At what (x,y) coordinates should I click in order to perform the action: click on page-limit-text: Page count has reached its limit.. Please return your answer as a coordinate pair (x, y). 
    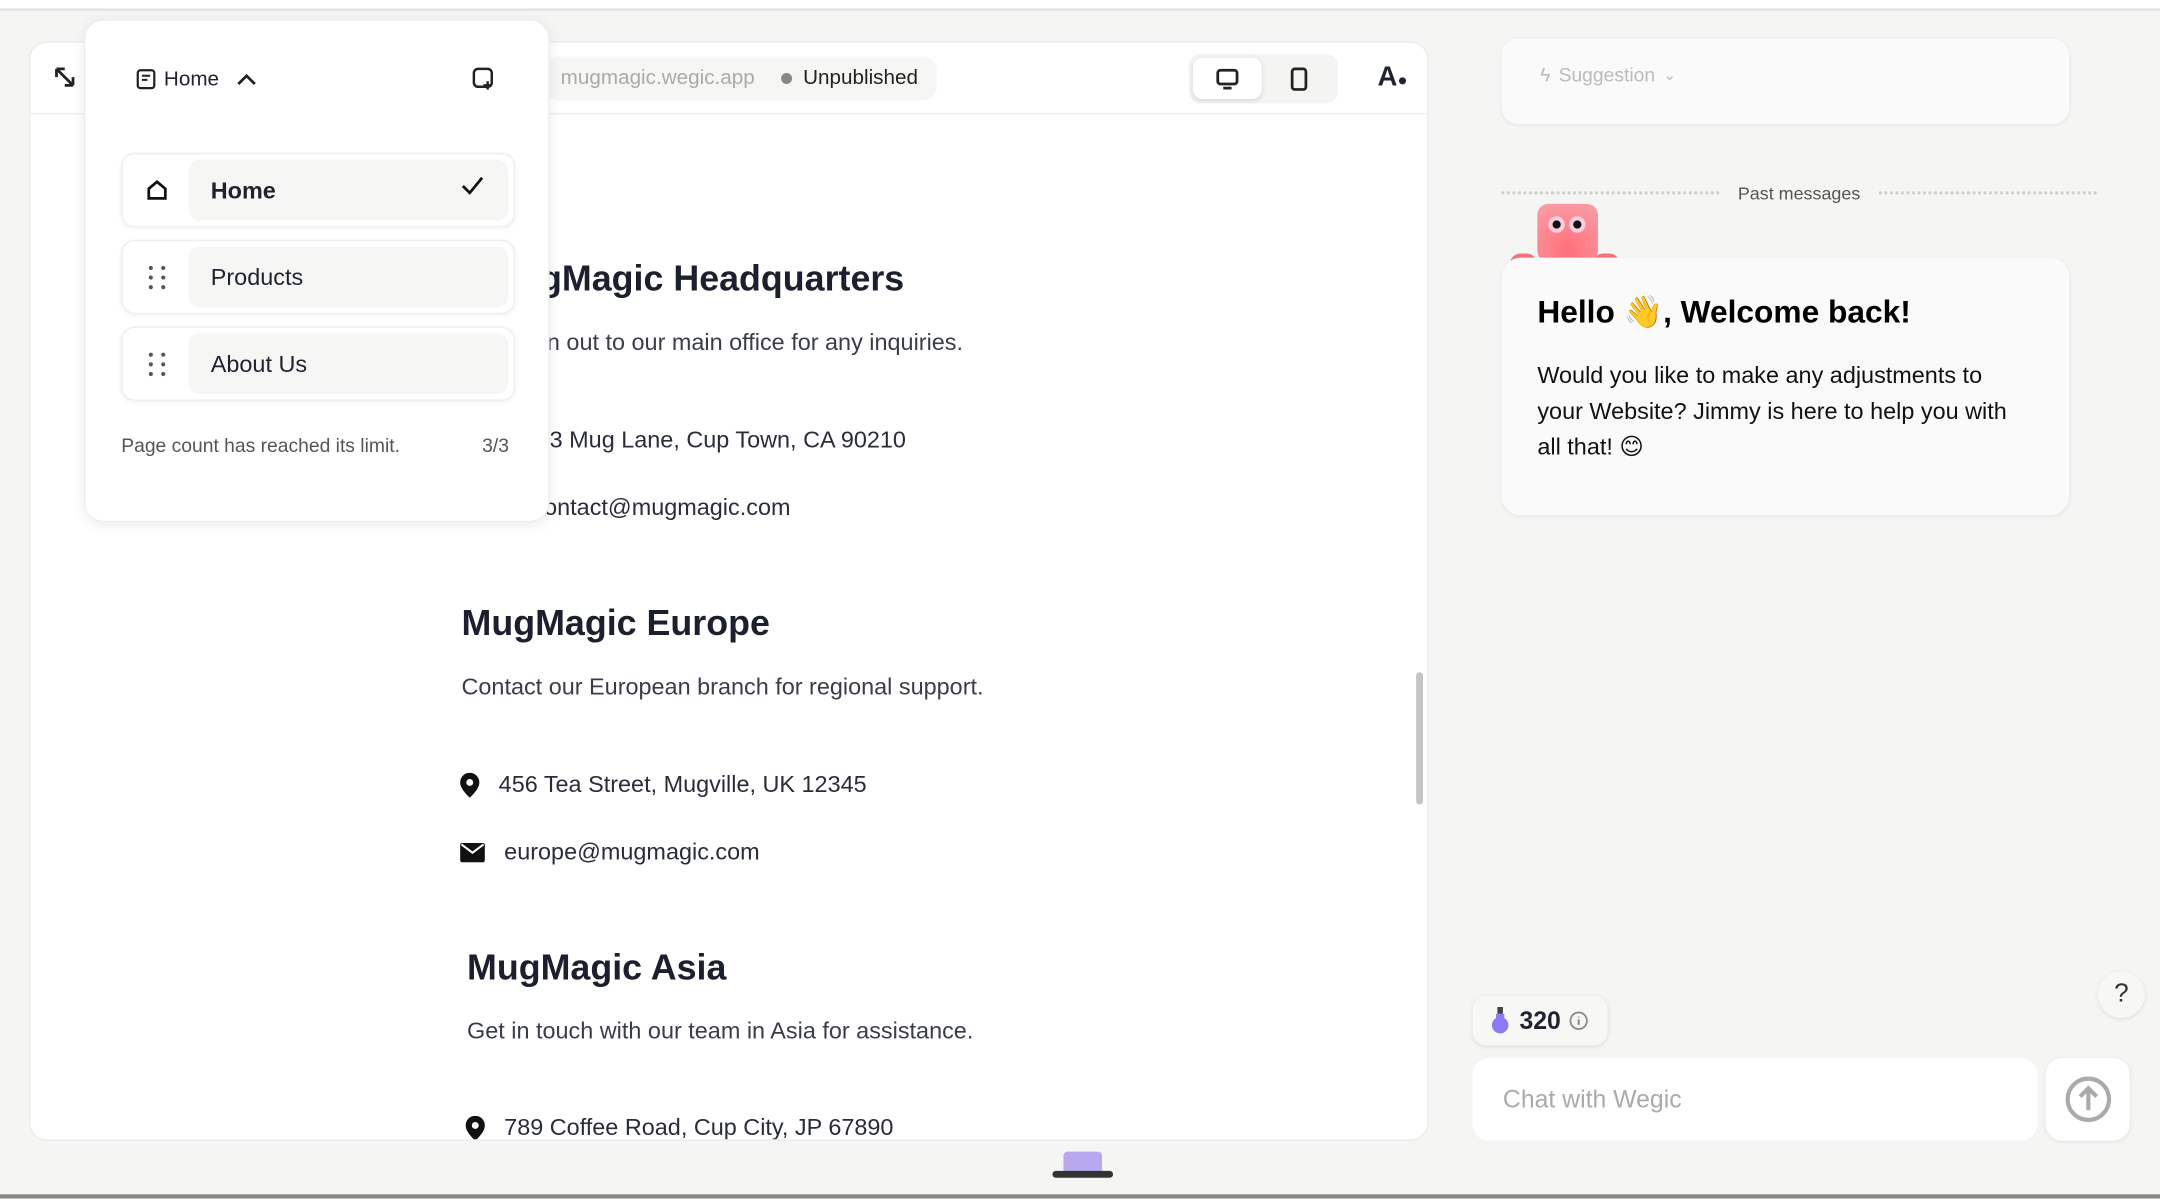
    Looking at the image, I should click on (260, 444).